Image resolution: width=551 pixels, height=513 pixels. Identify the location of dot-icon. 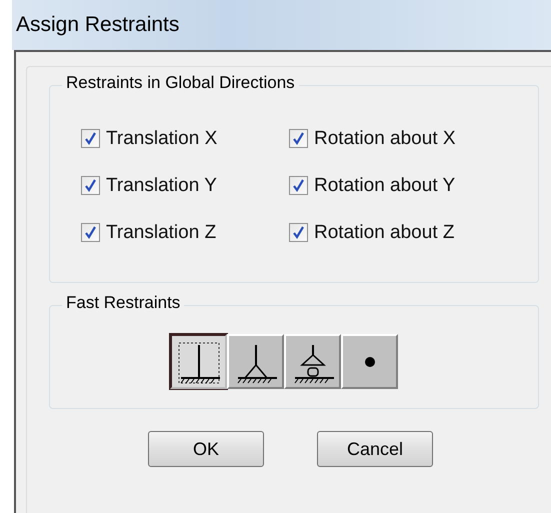
(370, 362).